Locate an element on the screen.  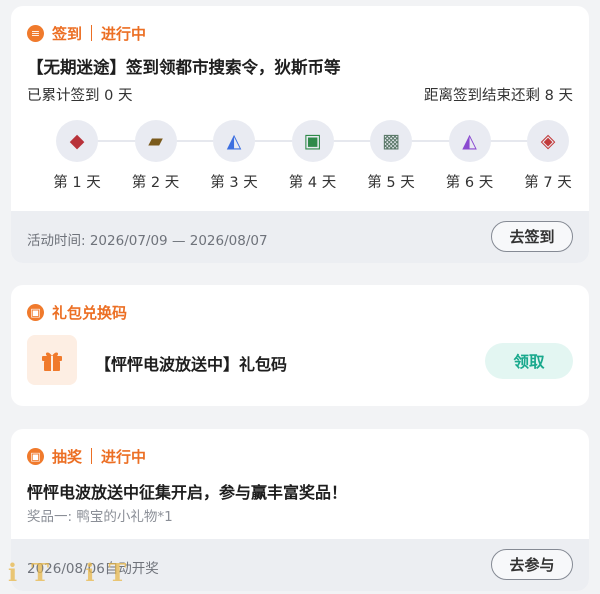
checkin-remaining: 距离签到结束还剩 8 天 is located at coordinates (498, 96).